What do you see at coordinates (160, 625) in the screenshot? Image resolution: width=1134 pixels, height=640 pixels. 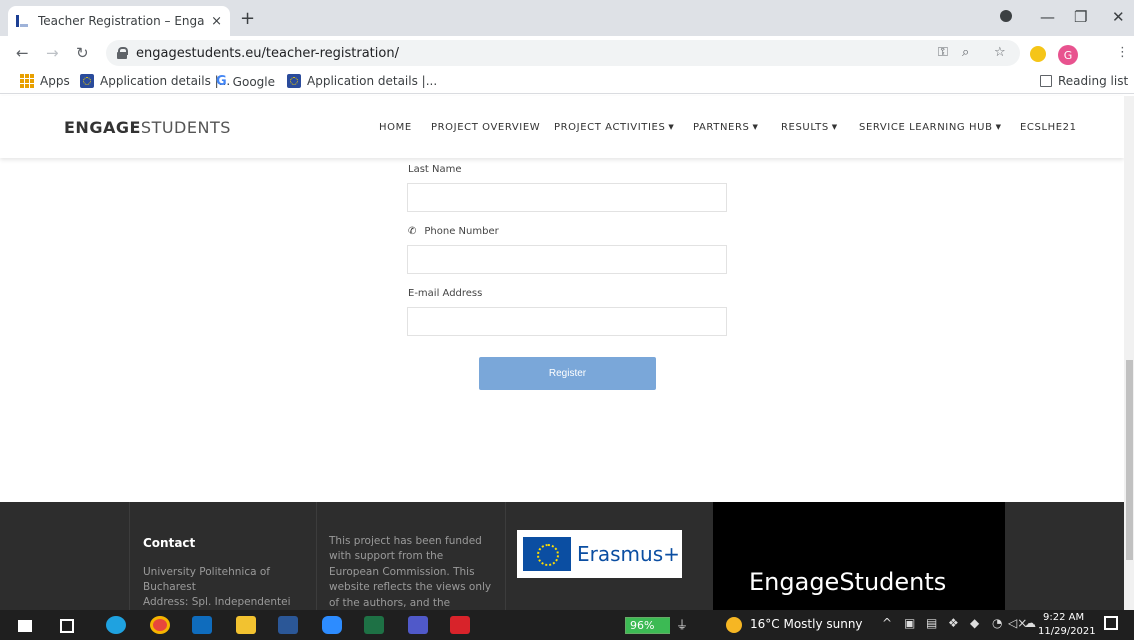 I see `chrome-browser-icon` at bounding box center [160, 625].